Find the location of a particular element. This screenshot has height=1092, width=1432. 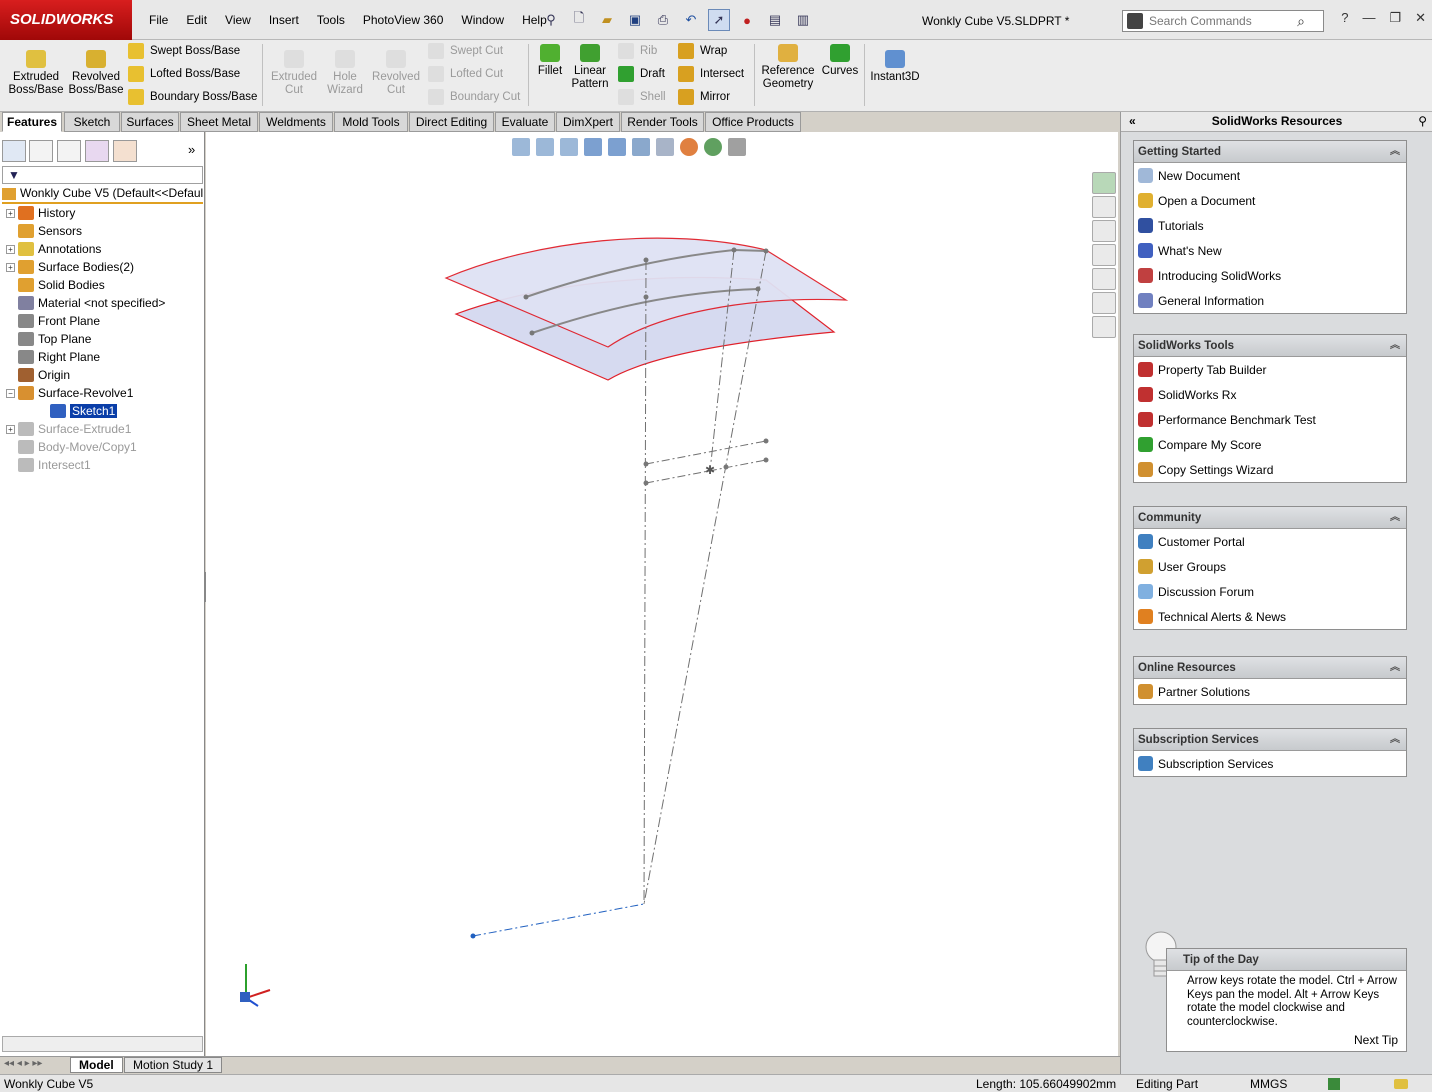

hole-wizard-button: Hole Wizard is located at coordinates (345, 73).